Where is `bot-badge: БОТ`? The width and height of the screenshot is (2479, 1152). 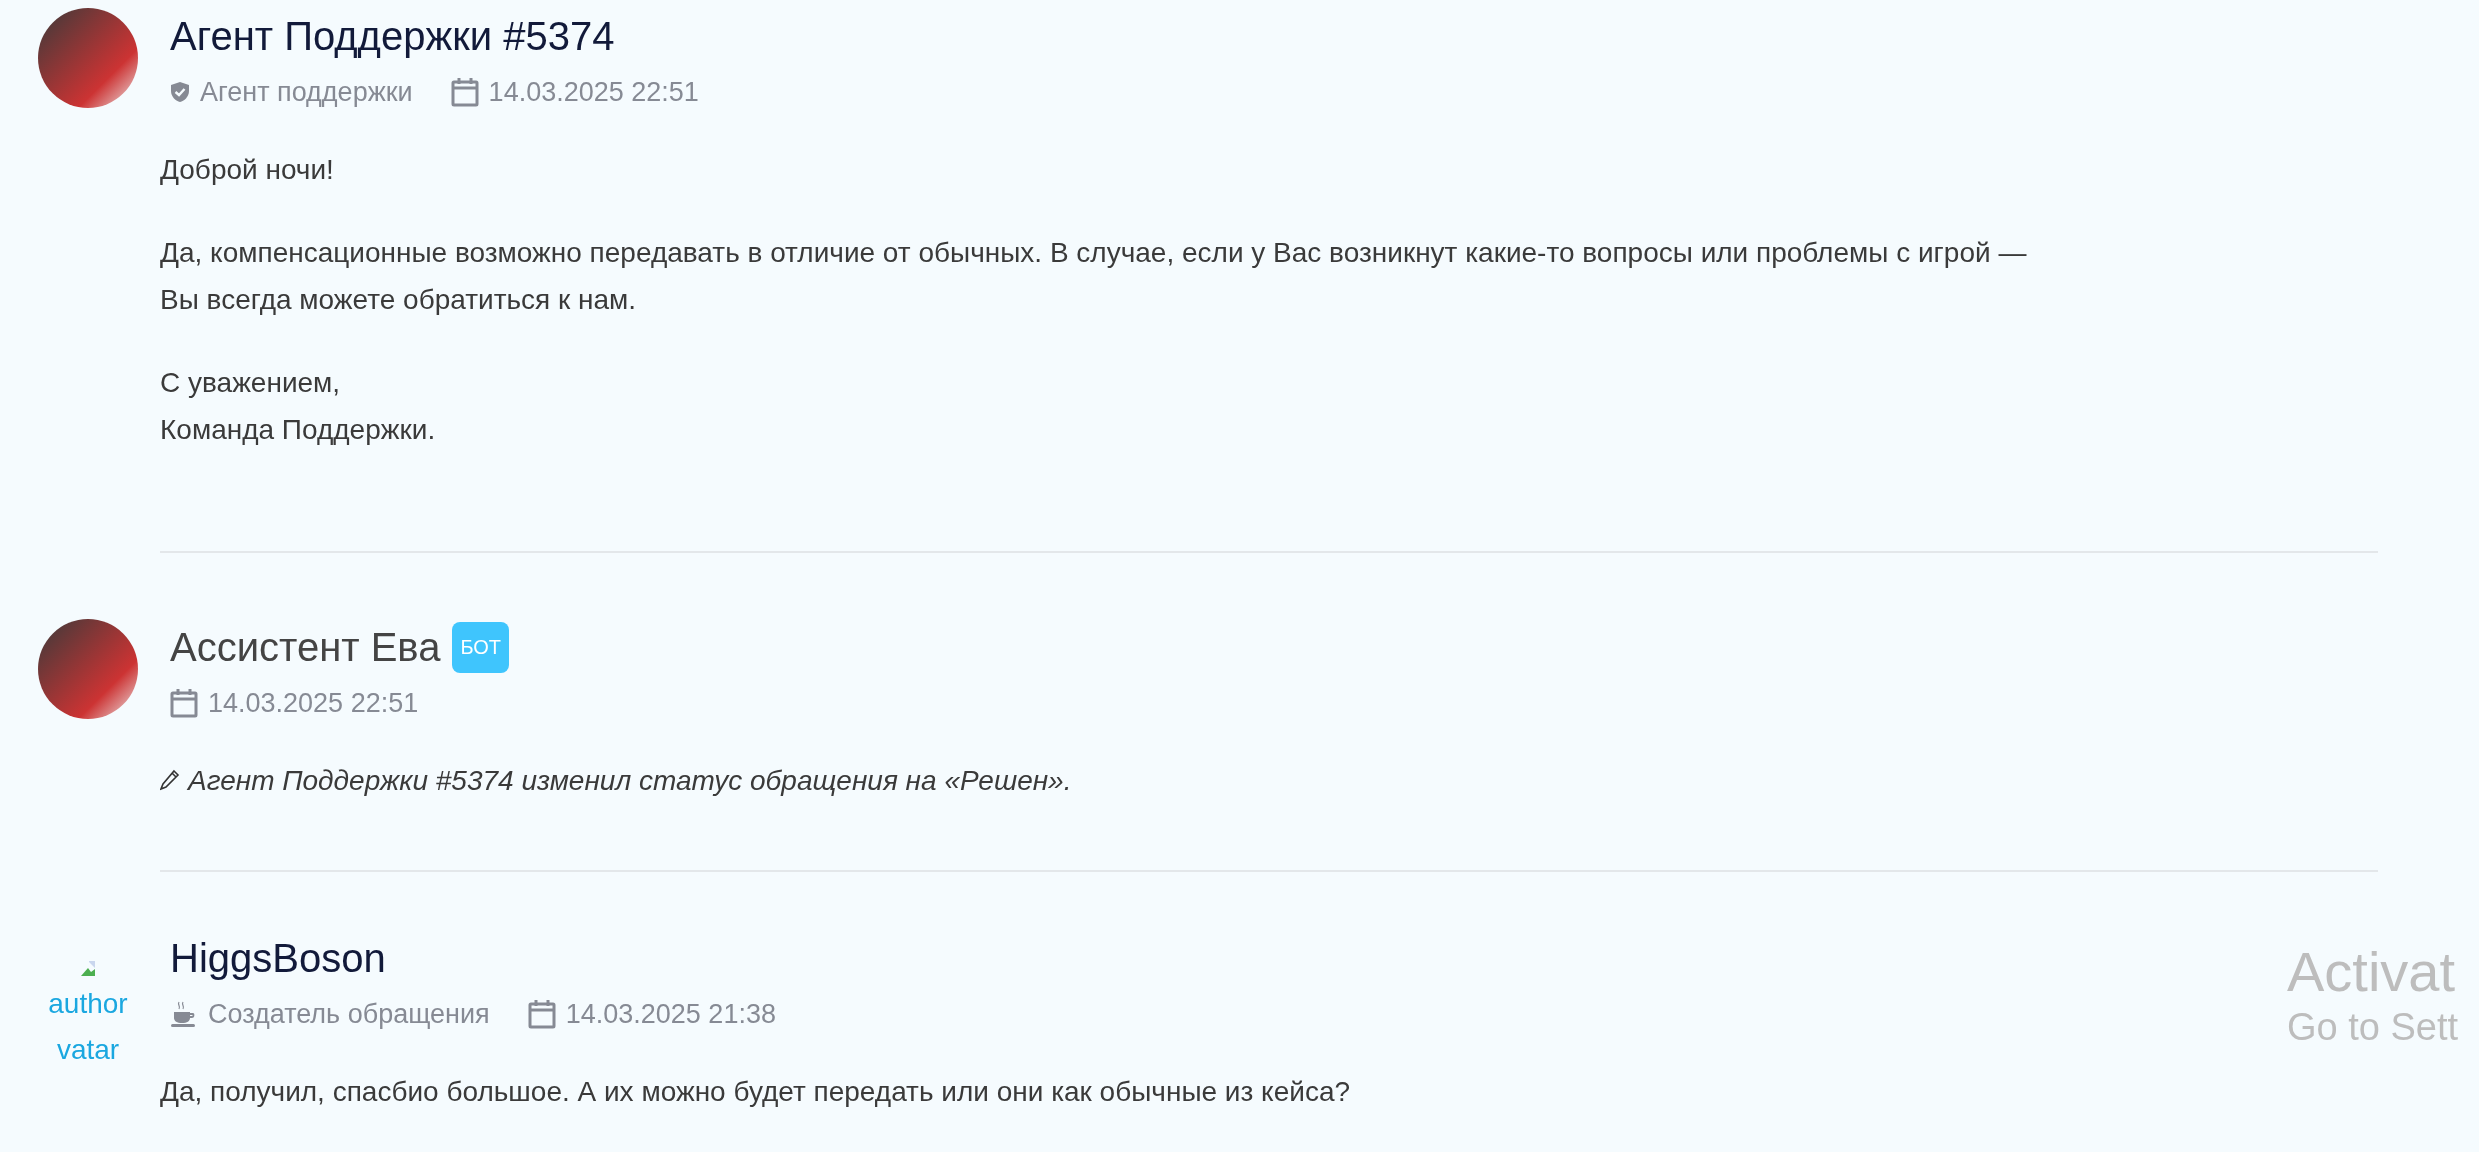
bot-badge: БОТ is located at coordinates (481, 647).